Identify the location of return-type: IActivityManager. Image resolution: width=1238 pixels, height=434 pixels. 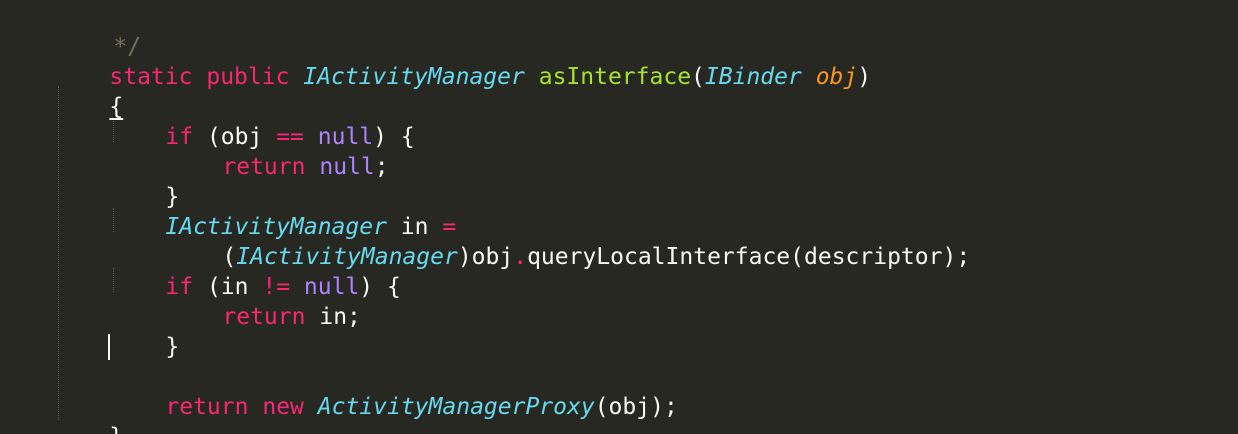
(414, 77).